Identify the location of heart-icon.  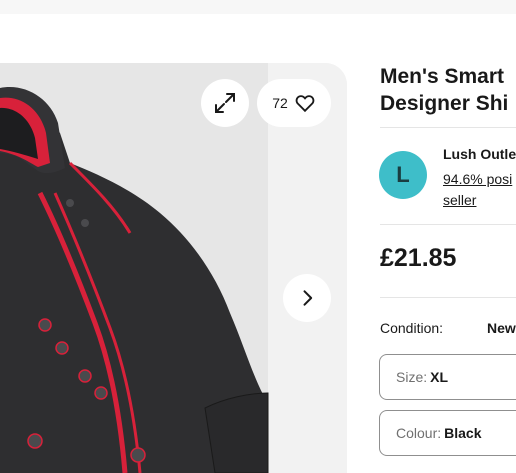
(305, 104).